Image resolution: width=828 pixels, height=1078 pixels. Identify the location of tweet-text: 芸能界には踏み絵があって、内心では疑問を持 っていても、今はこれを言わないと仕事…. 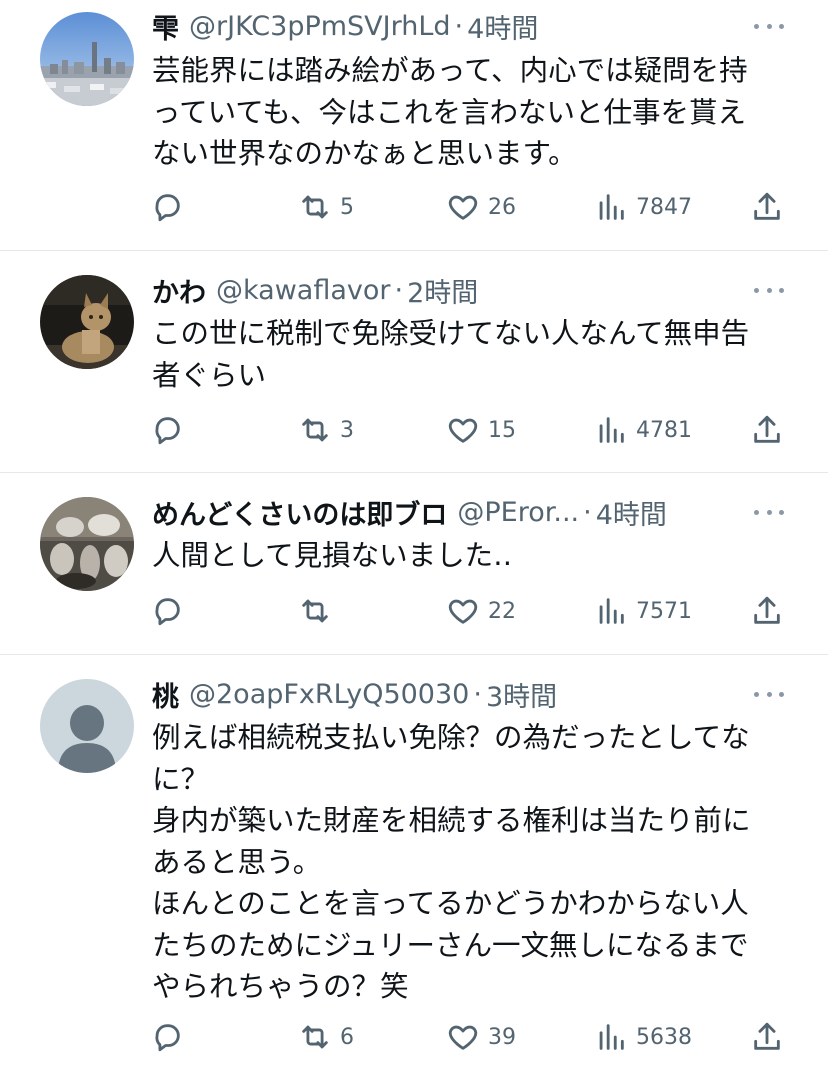
(472, 112).